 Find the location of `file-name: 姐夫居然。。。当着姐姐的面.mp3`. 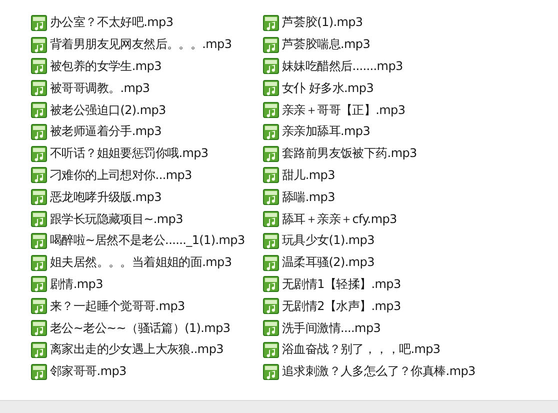

file-name: 姐夫居然。。。当着姐姐的面.mp3 is located at coordinates (141, 263).